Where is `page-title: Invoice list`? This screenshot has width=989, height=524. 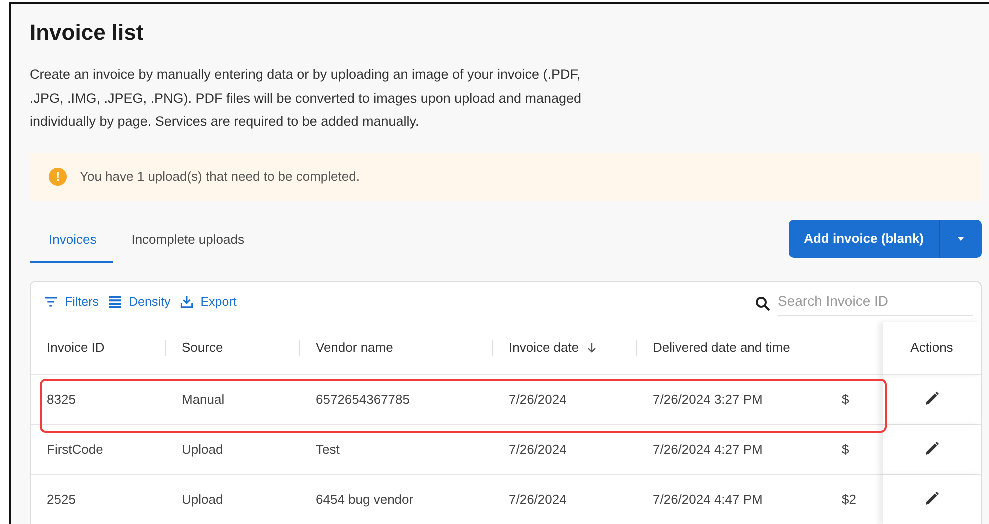
page-title: Invoice list is located at coordinates (87, 33).